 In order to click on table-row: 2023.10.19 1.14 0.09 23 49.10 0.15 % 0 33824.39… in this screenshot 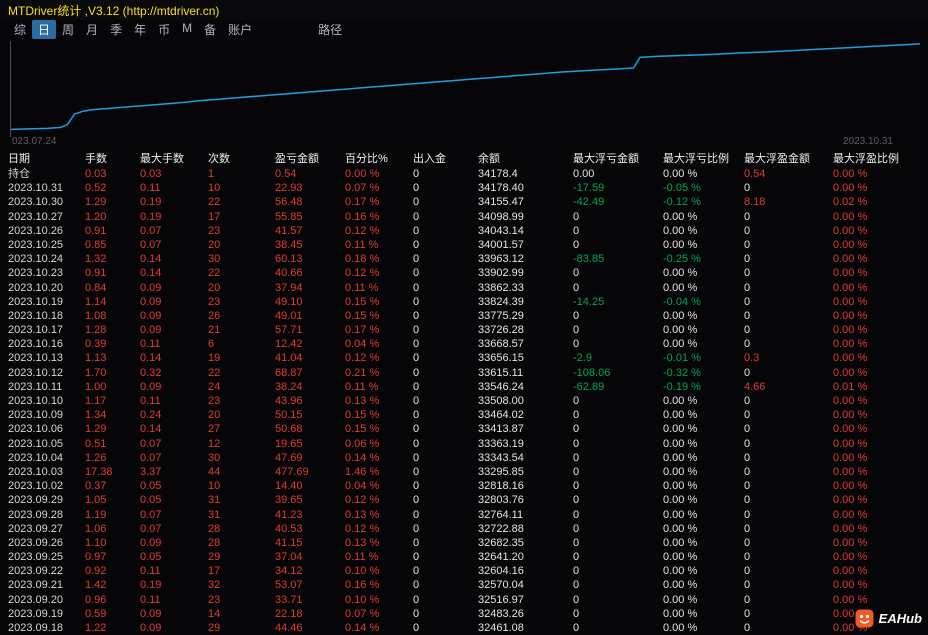, I will do `click(464, 302)`.